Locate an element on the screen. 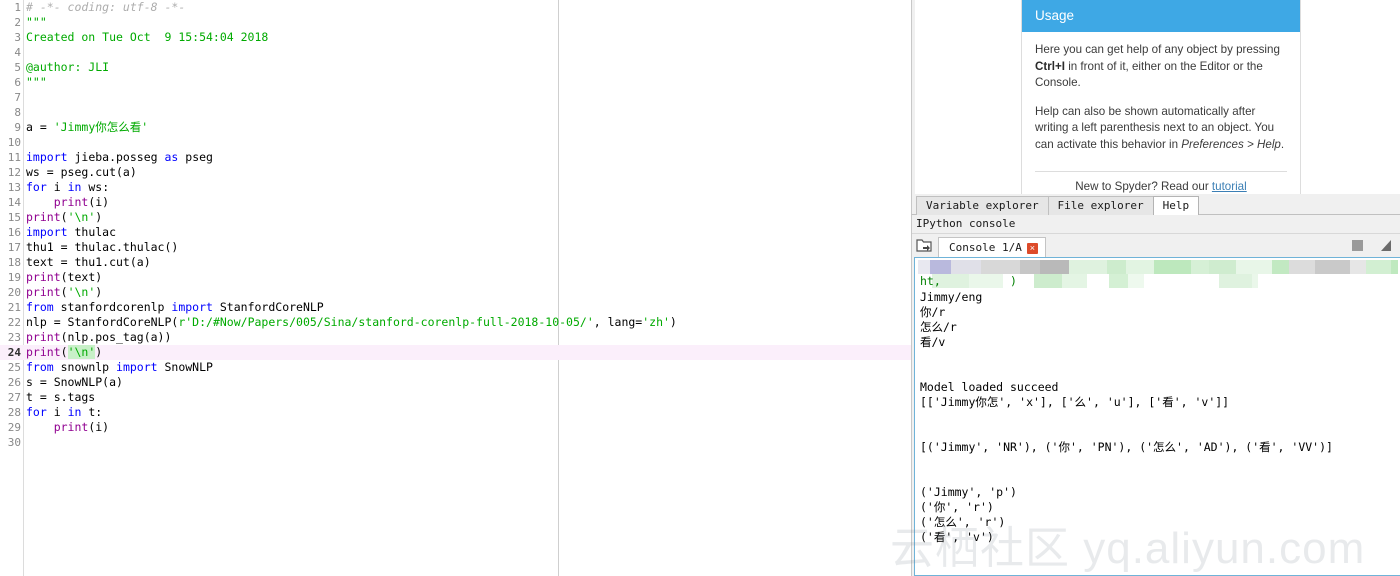 The width and height of the screenshot is (1400, 576). code-token: import is located at coordinates (137, 367).